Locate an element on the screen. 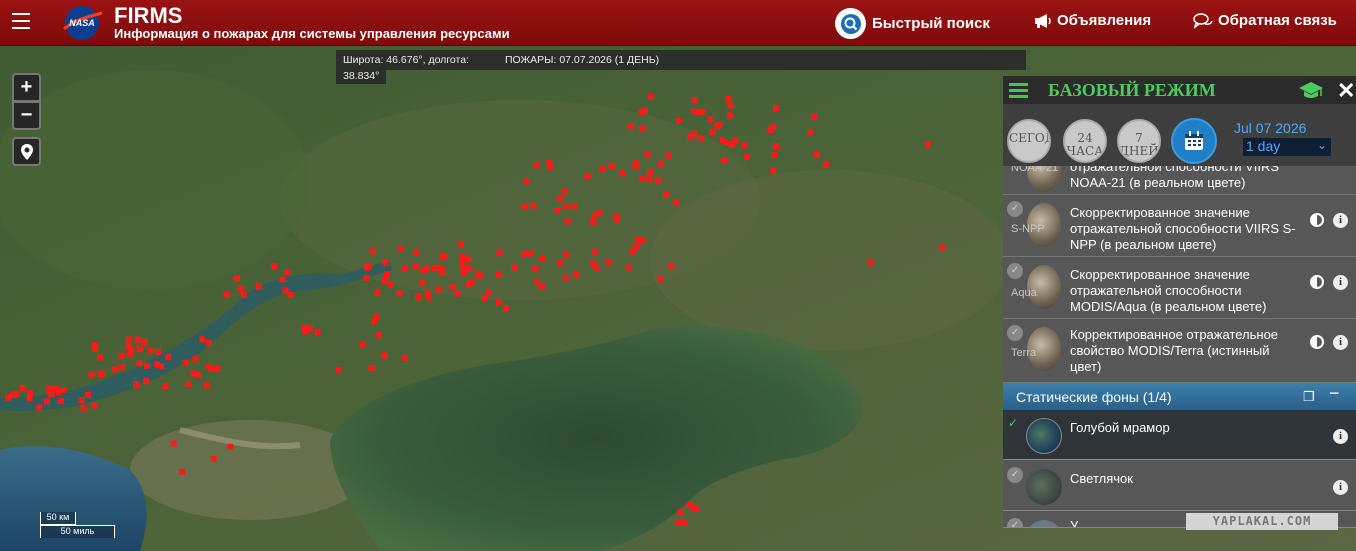  range-select: 1 day ⌄ is located at coordinates (1287, 147).